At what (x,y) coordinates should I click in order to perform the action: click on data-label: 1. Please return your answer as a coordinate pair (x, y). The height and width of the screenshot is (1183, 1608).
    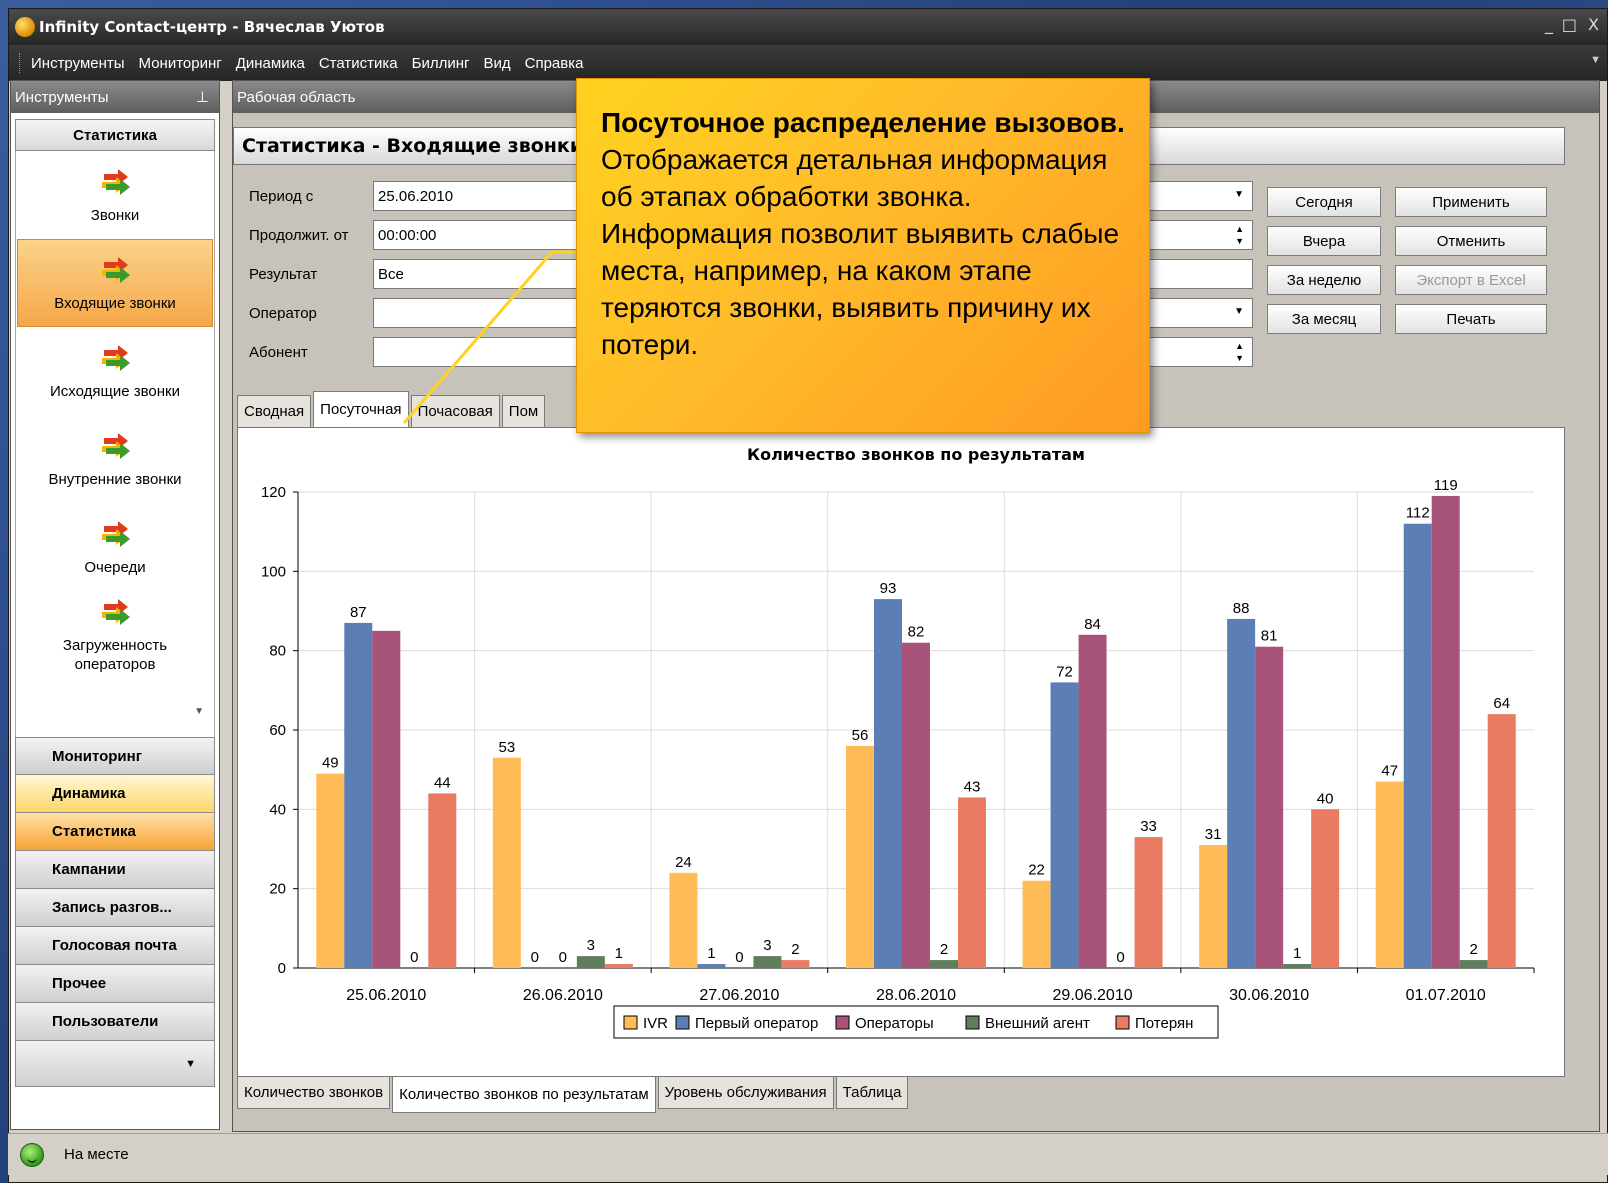
    Looking at the image, I should click on (1297, 953).